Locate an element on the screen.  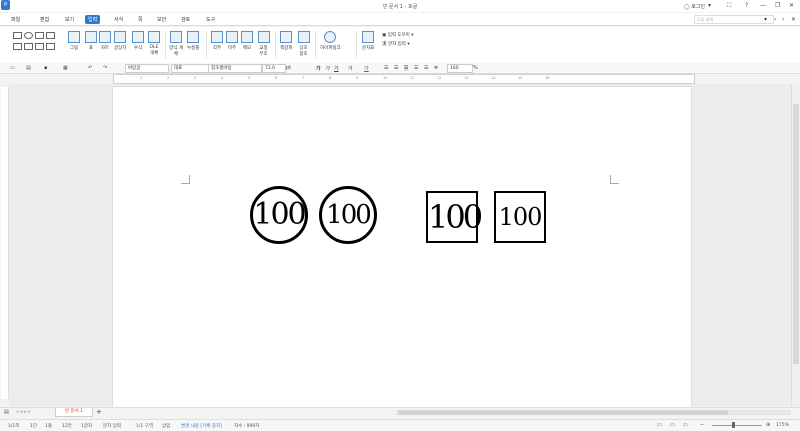
align-right-icon: ☰ is located at coordinates (416, 68).